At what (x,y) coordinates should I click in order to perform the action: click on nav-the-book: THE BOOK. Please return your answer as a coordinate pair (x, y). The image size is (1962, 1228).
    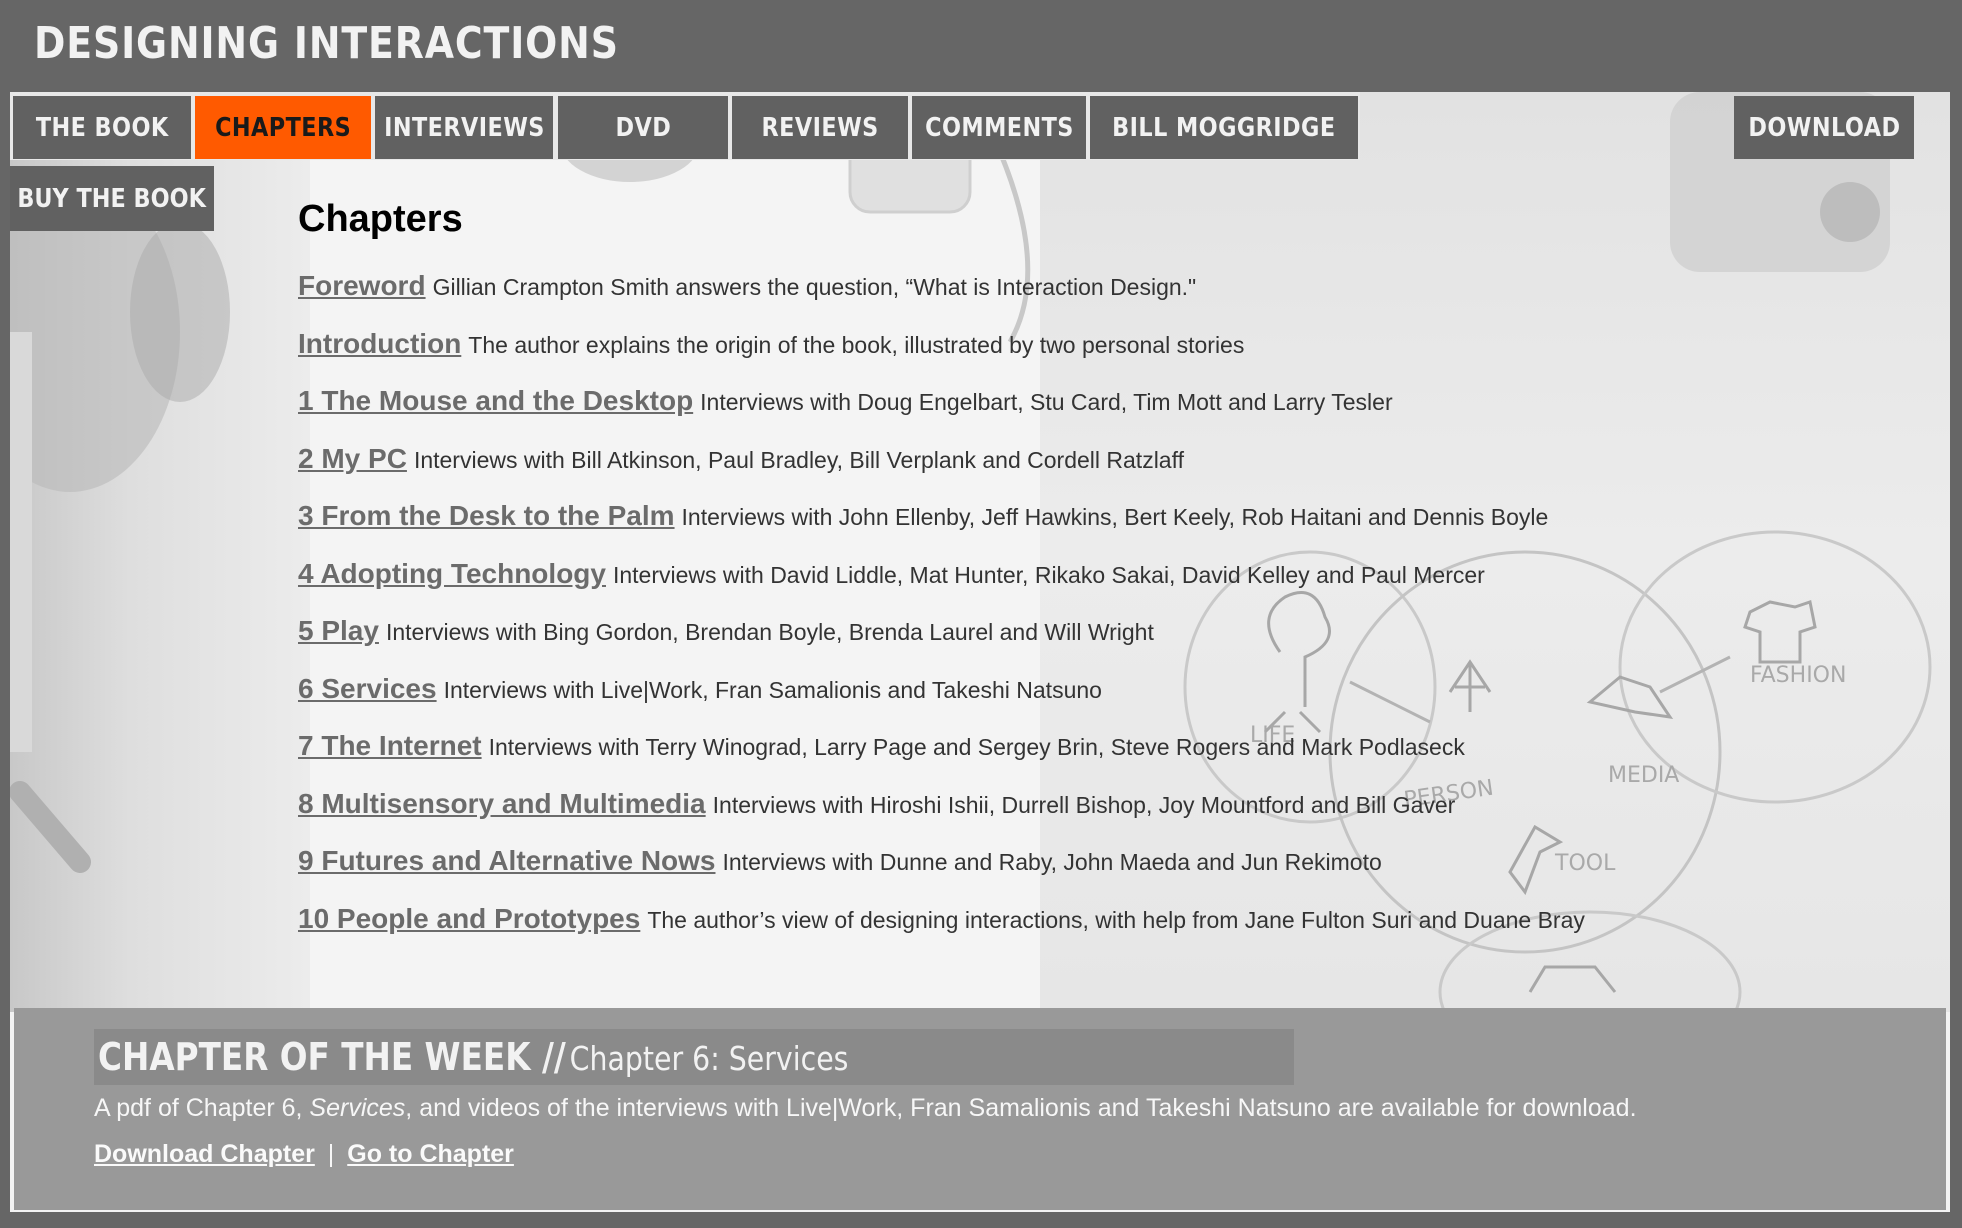
    Looking at the image, I should click on (102, 127).